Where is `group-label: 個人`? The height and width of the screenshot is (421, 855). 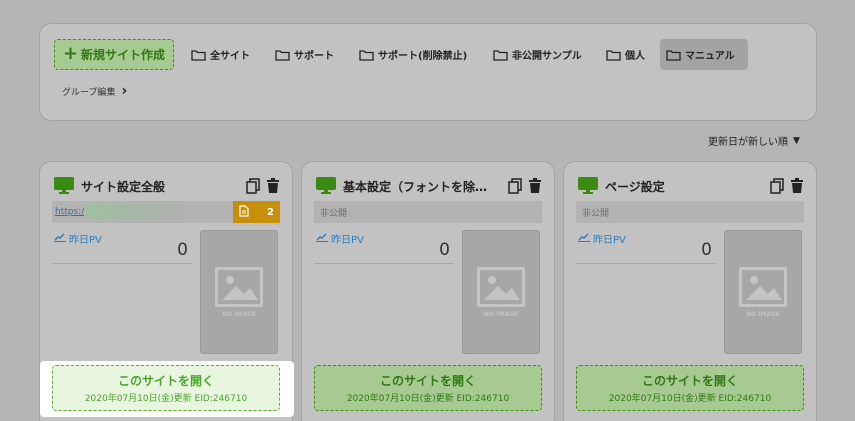
group-label: 個人 is located at coordinates (635, 56).